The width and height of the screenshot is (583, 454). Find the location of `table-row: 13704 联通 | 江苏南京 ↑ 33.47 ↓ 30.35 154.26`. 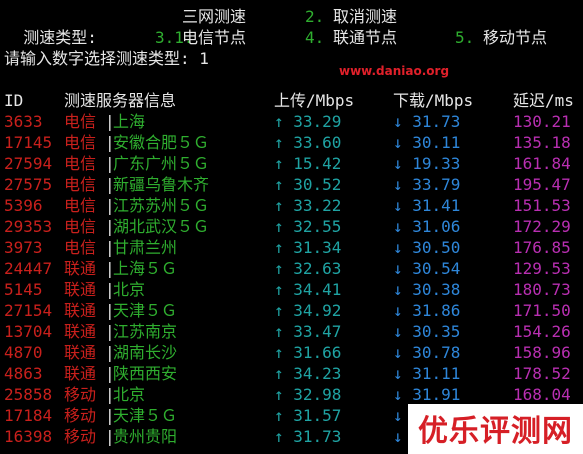

table-row: 13704 联通 | 江苏南京 ↑ 33.47 ↓ 30.35 154.26 is located at coordinates (291, 331).